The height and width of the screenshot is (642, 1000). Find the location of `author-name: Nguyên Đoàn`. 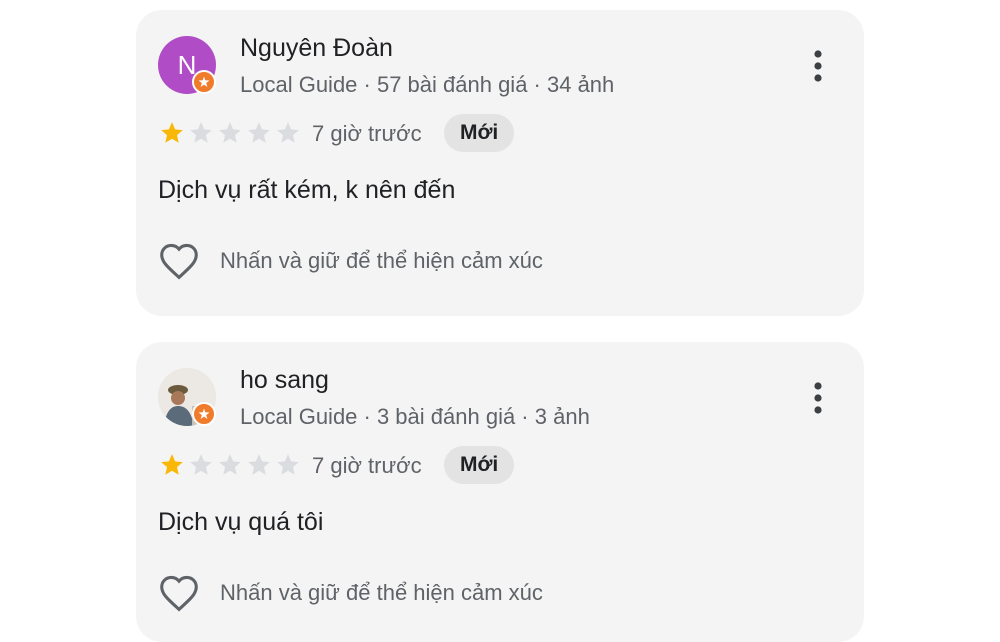

author-name: Nguyên Đoàn is located at coordinates (316, 48).